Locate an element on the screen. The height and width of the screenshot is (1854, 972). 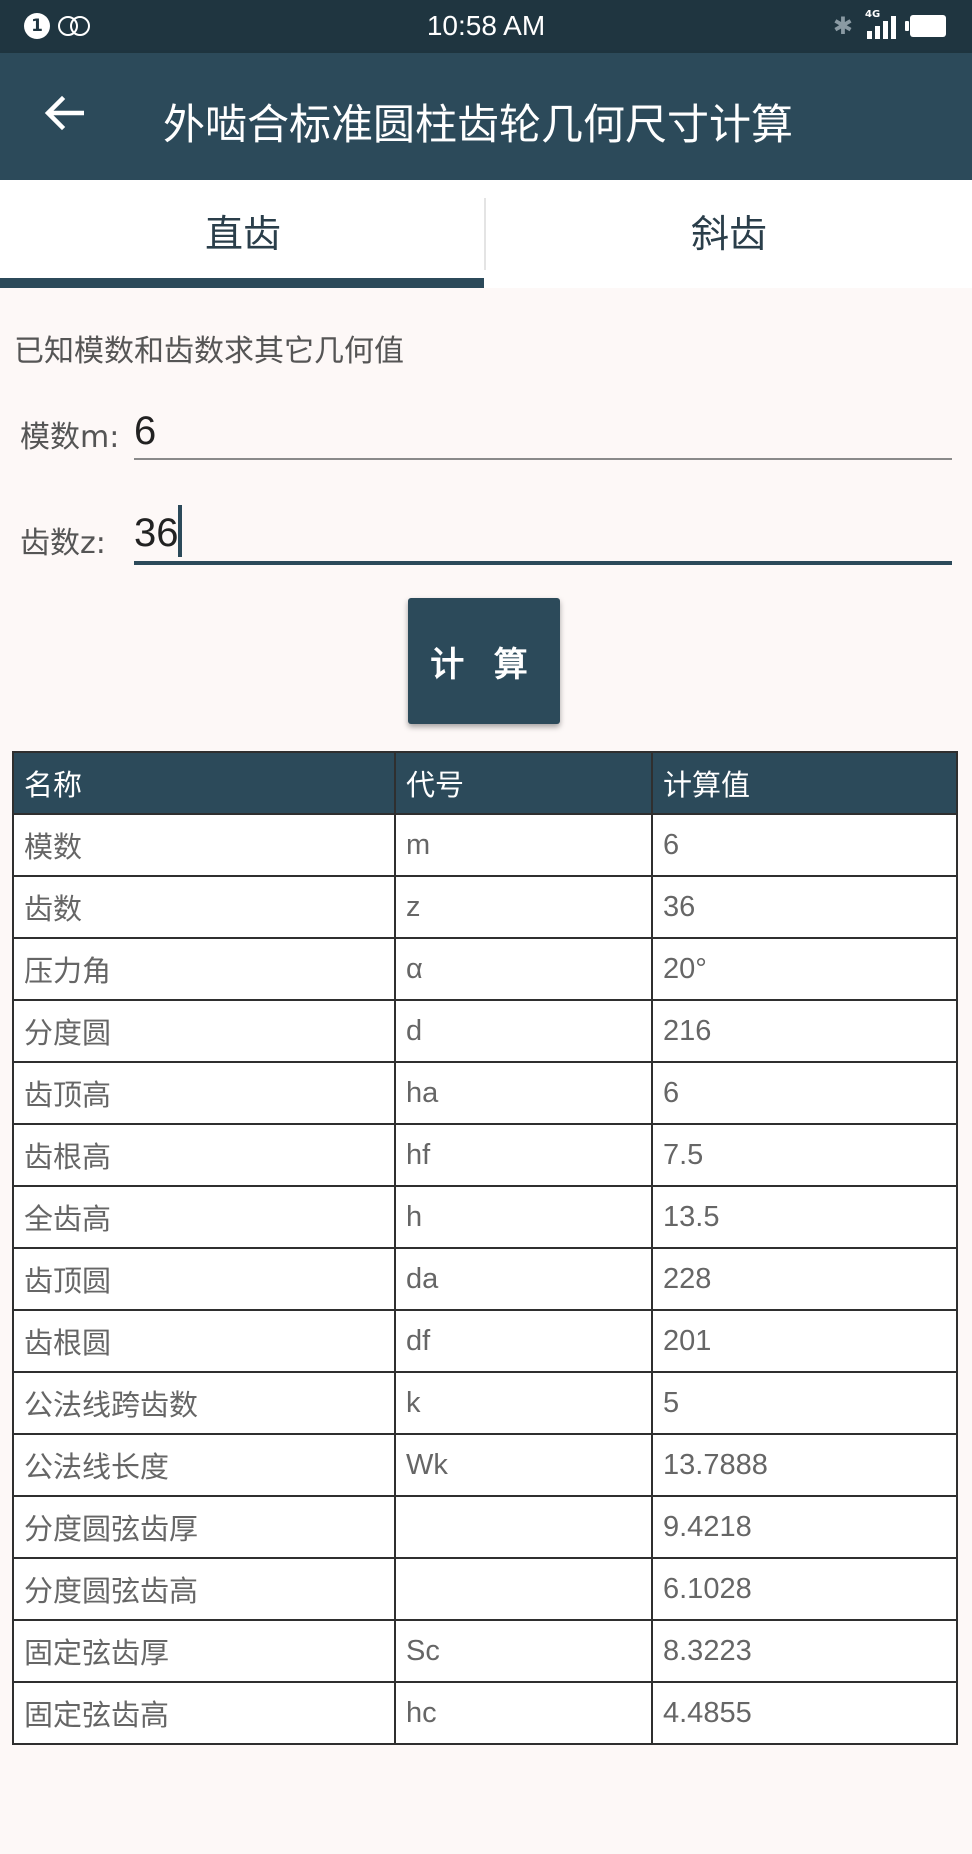
row-value: 13.7888 is located at coordinates (804, 1465).